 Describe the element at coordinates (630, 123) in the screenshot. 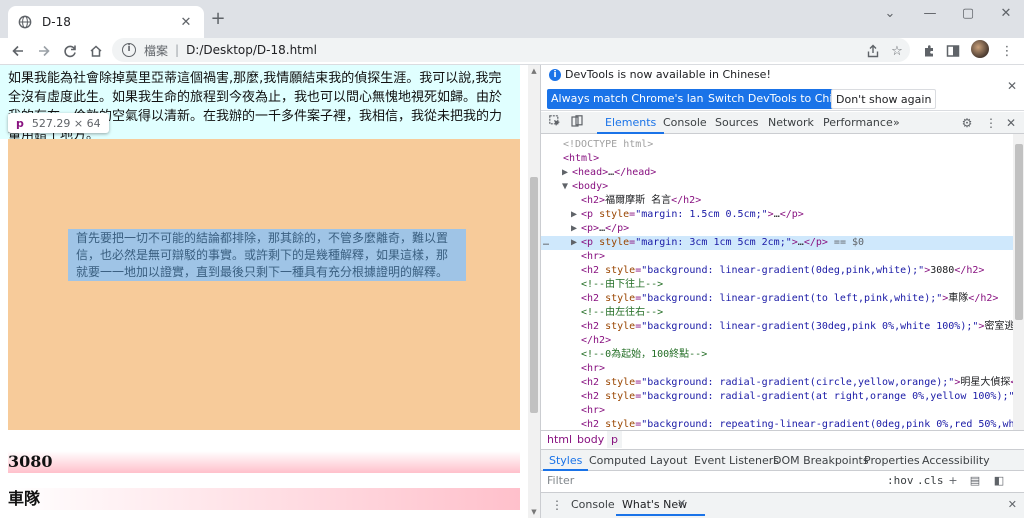

I see `tab-elements: Elements` at that location.